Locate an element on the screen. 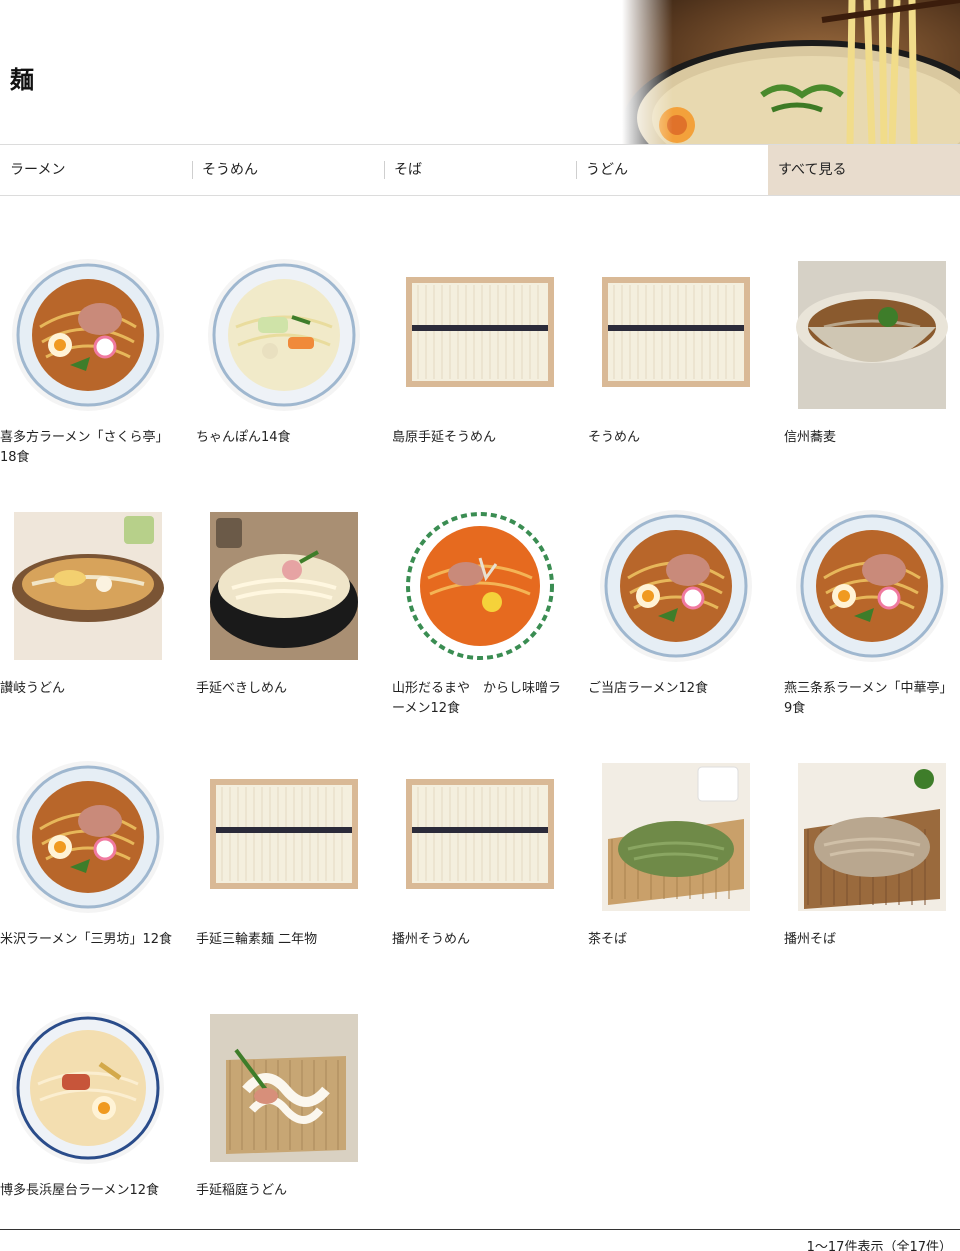  page-title: 麺 is located at coordinates (22, 80).